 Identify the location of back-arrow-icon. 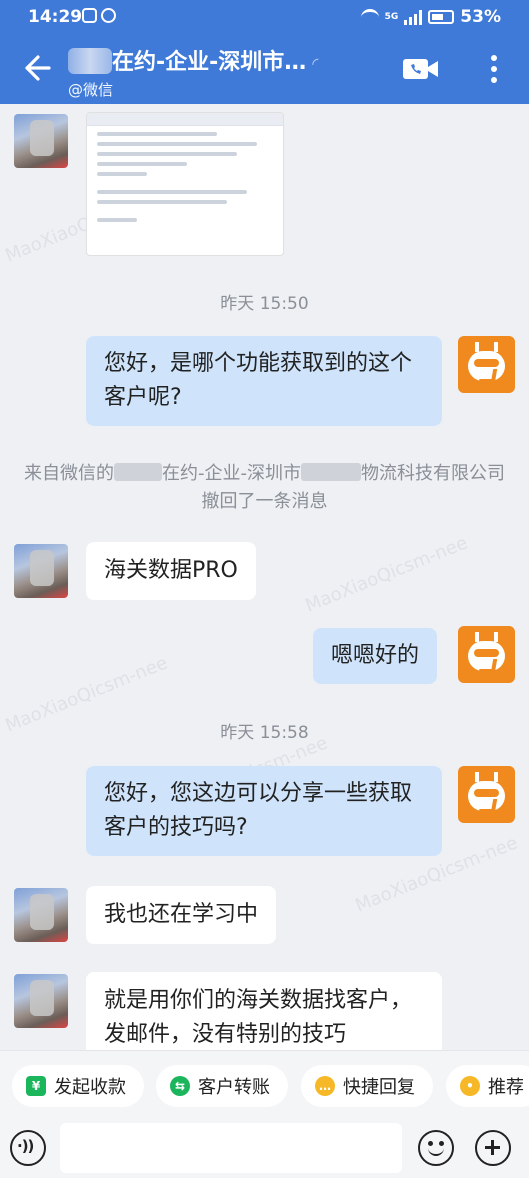
(36, 68).